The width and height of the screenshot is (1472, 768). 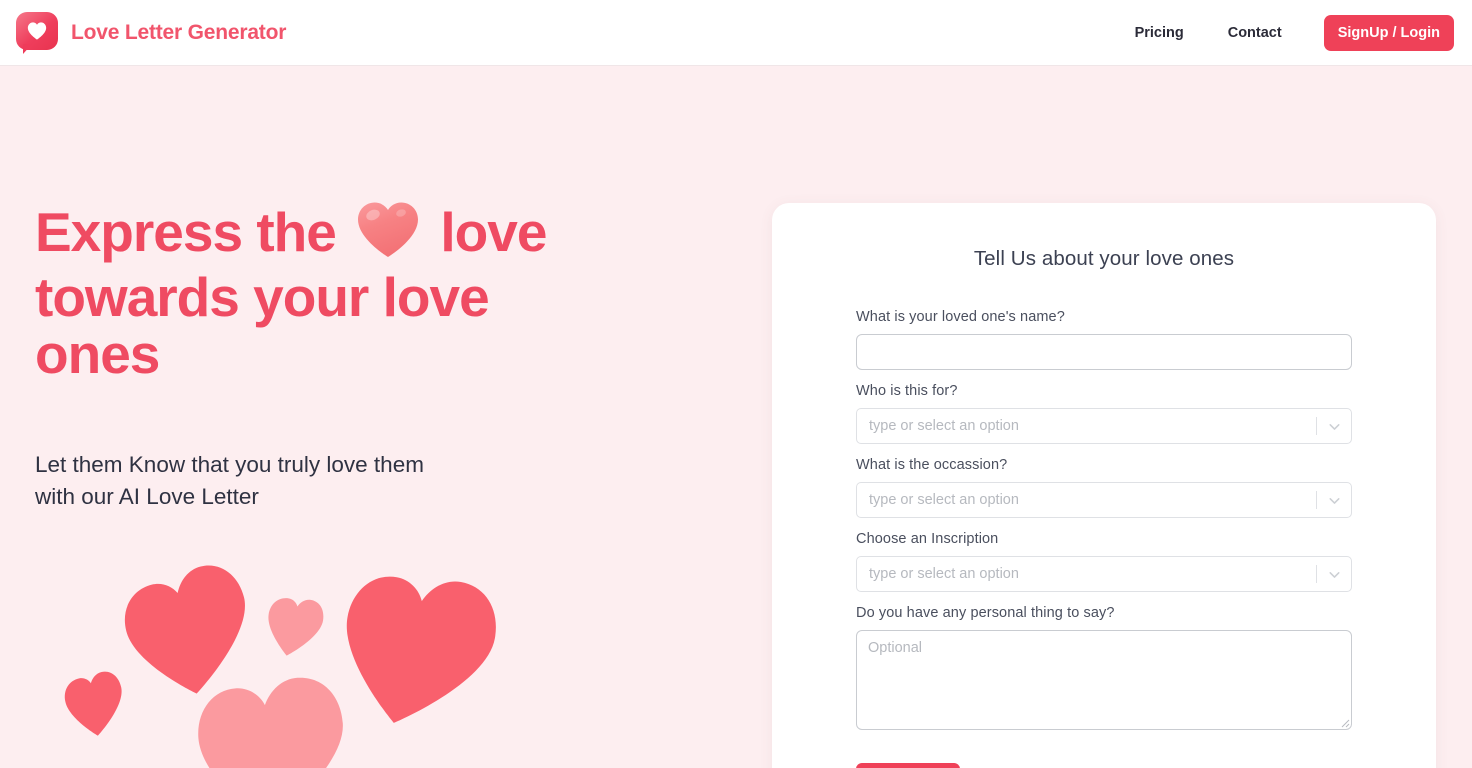 What do you see at coordinates (184, 629) in the screenshot?
I see `heart-shape-medium-left` at bounding box center [184, 629].